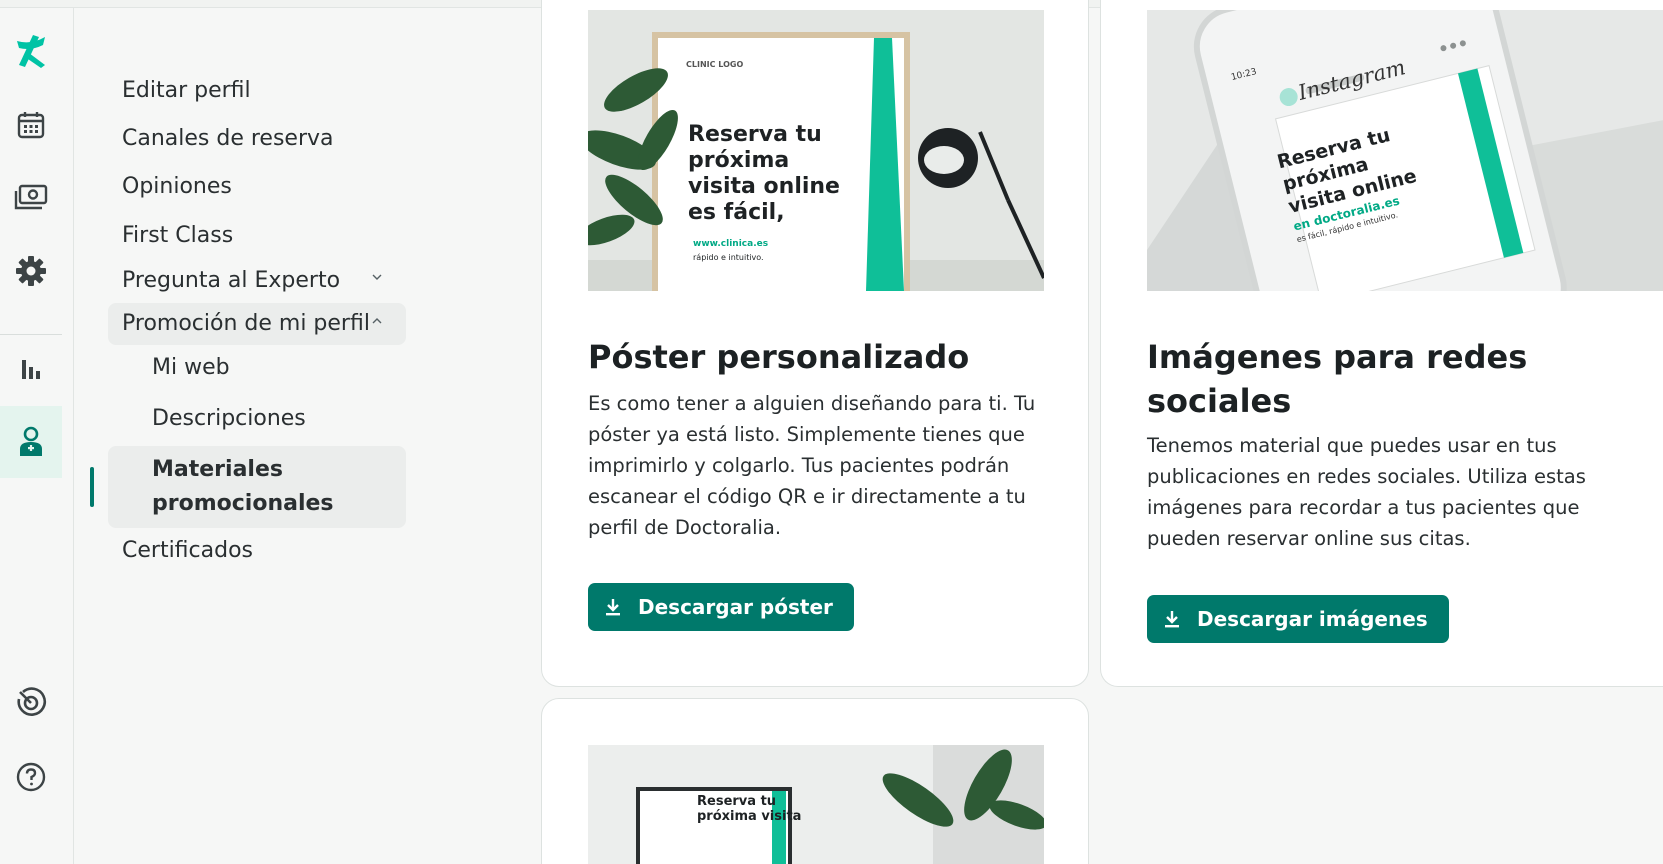 This screenshot has height=864, width=1663. What do you see at coordinates (231, 280) in the screenshot?
I see `nav-ask-expert: Pregunta al Experto` at bounding box center [231, 280].